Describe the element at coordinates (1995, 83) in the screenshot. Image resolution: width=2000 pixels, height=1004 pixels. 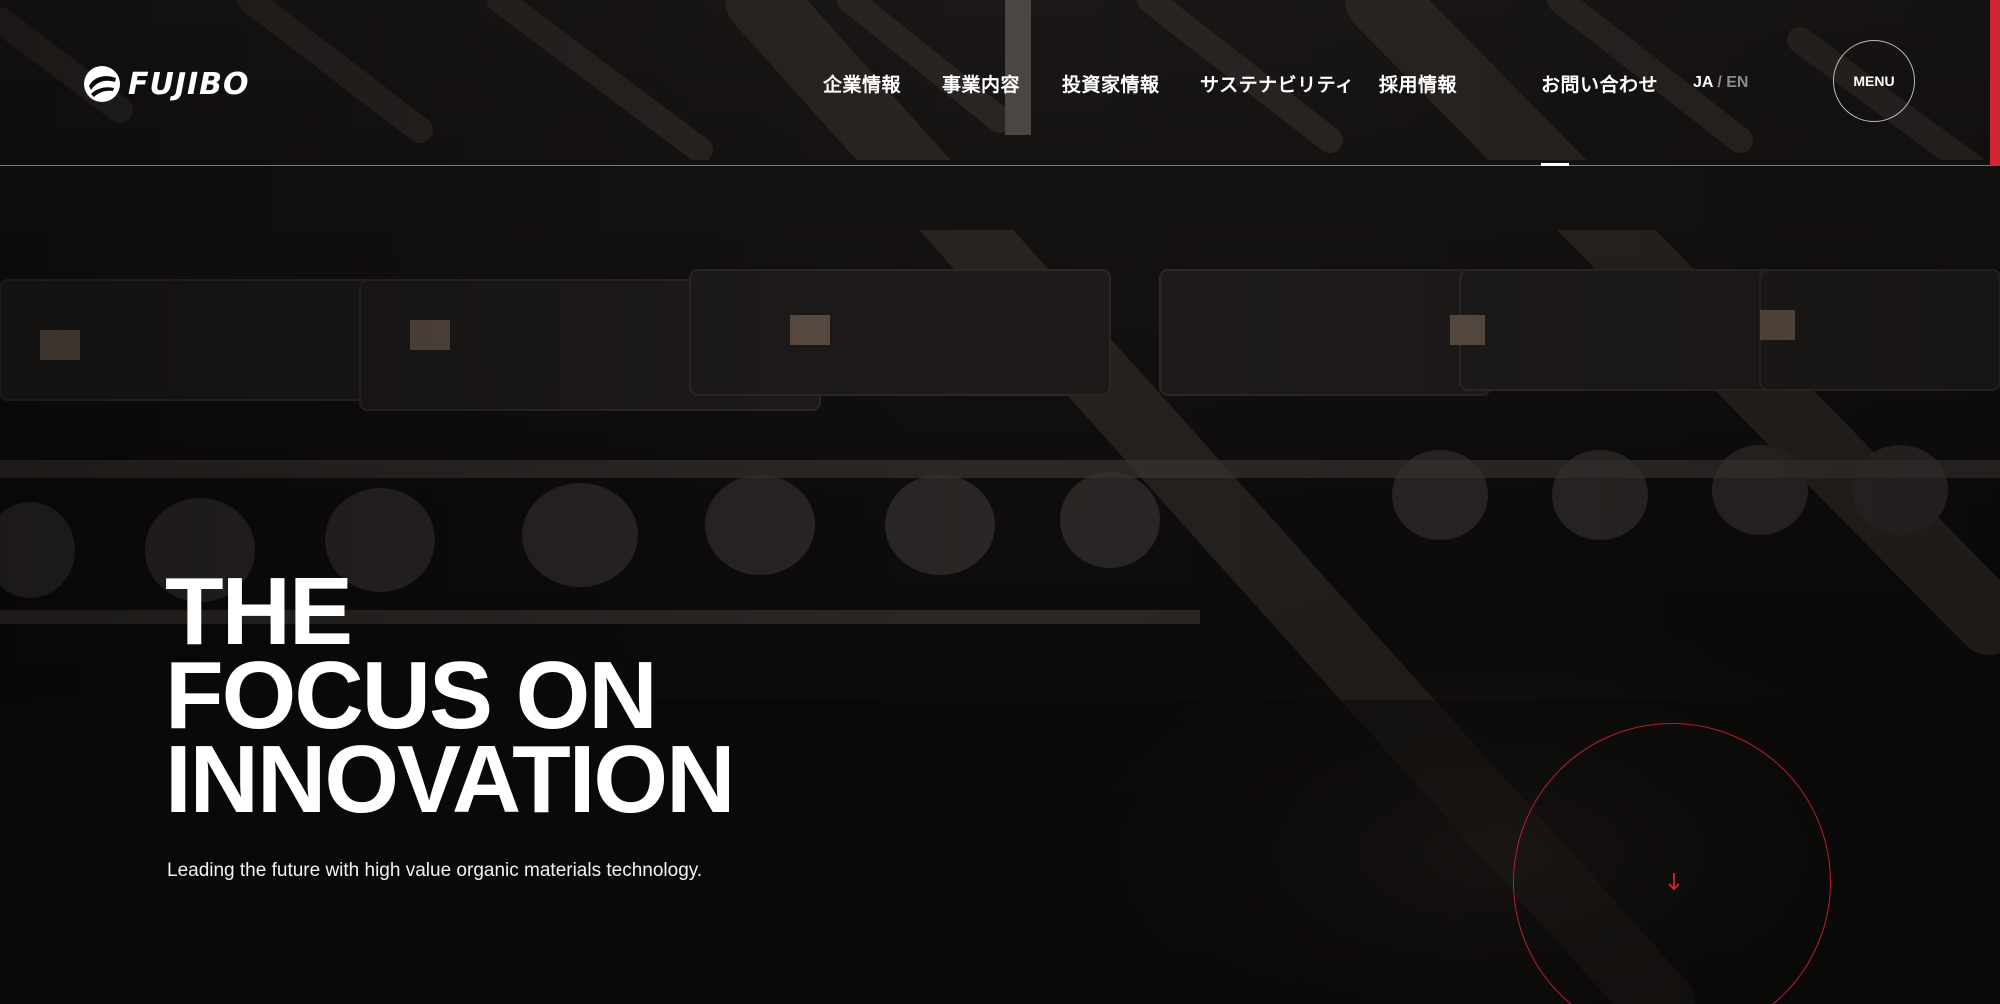
I see `header-accent-bar` at that location.